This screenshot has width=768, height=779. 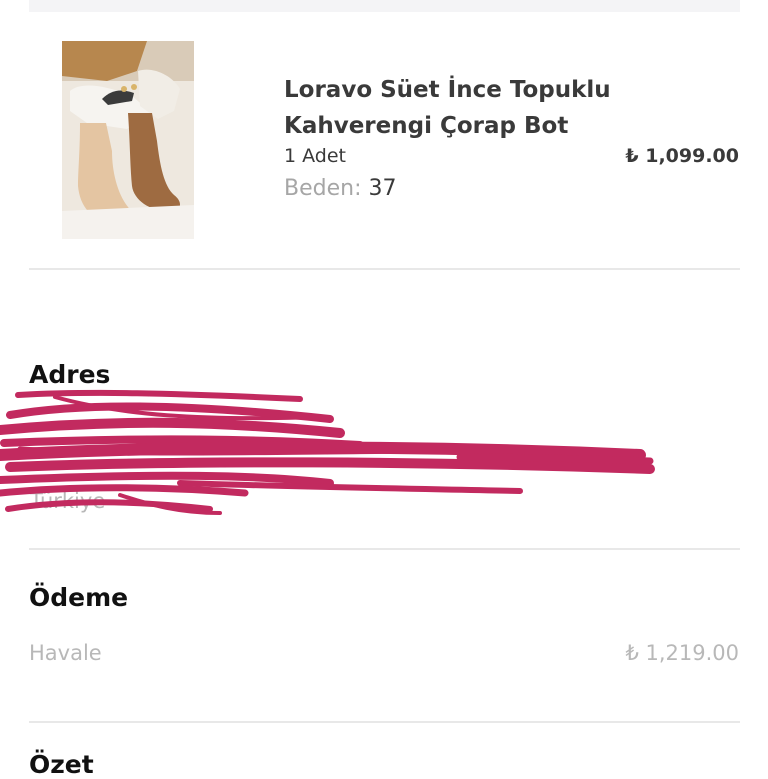 What do you see at coordinates (682, 156) in the screenshot?
I see `product-price: ₺ 1,099.00` at bounding box center [682, 156].